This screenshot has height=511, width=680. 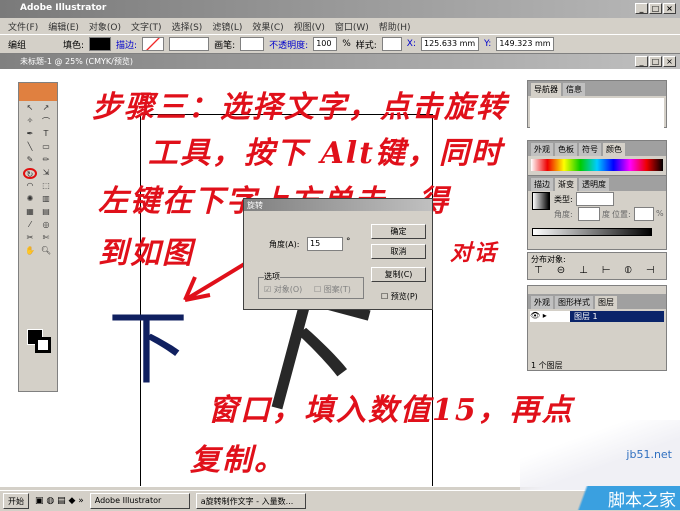 What do you see at coordinates (352, 27) in the screenshot?
I see `menu-window: 窗口(W)` at bounding box center [352, 27].